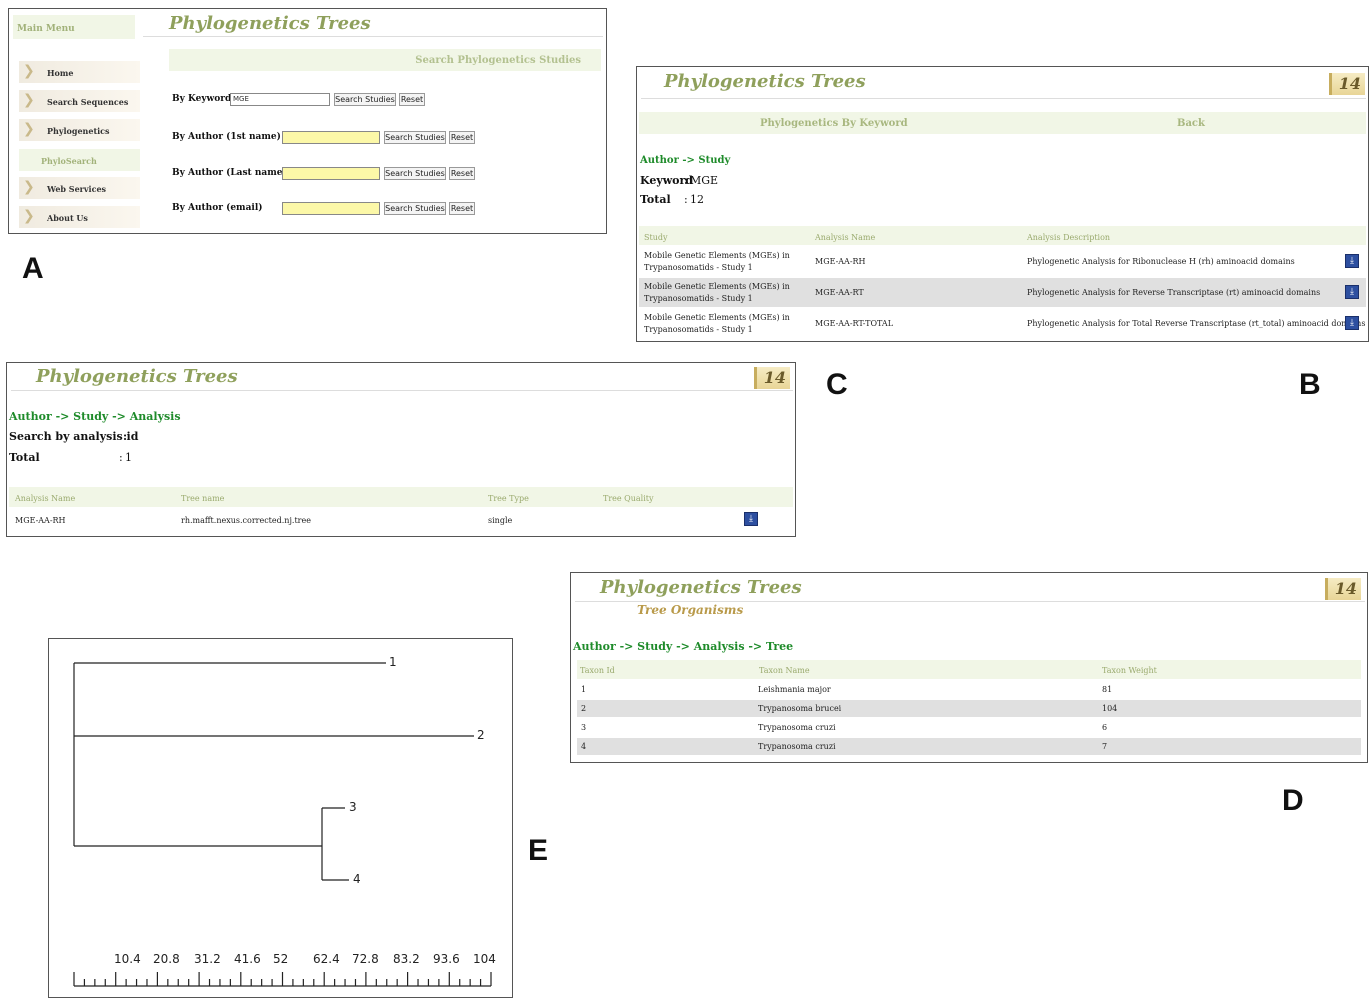 This screenshot has width=1369, height=998. What do you see at coordinates (628, 498) in the screenshot?
I see `col-tree-quality: Tree Quality` at bounding box center [628, 498].